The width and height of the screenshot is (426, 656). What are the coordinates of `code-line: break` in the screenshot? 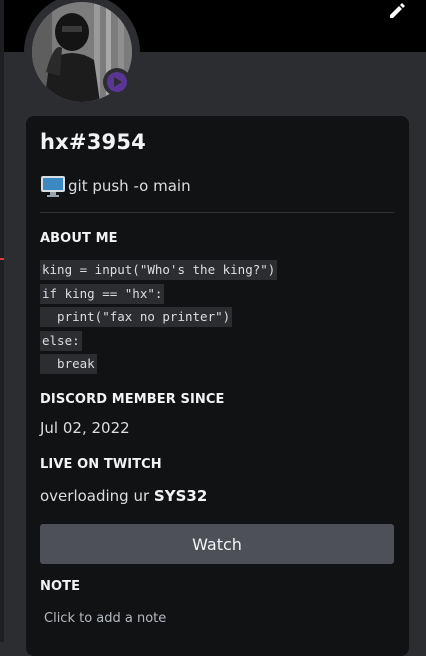 It's located at (68, 364).